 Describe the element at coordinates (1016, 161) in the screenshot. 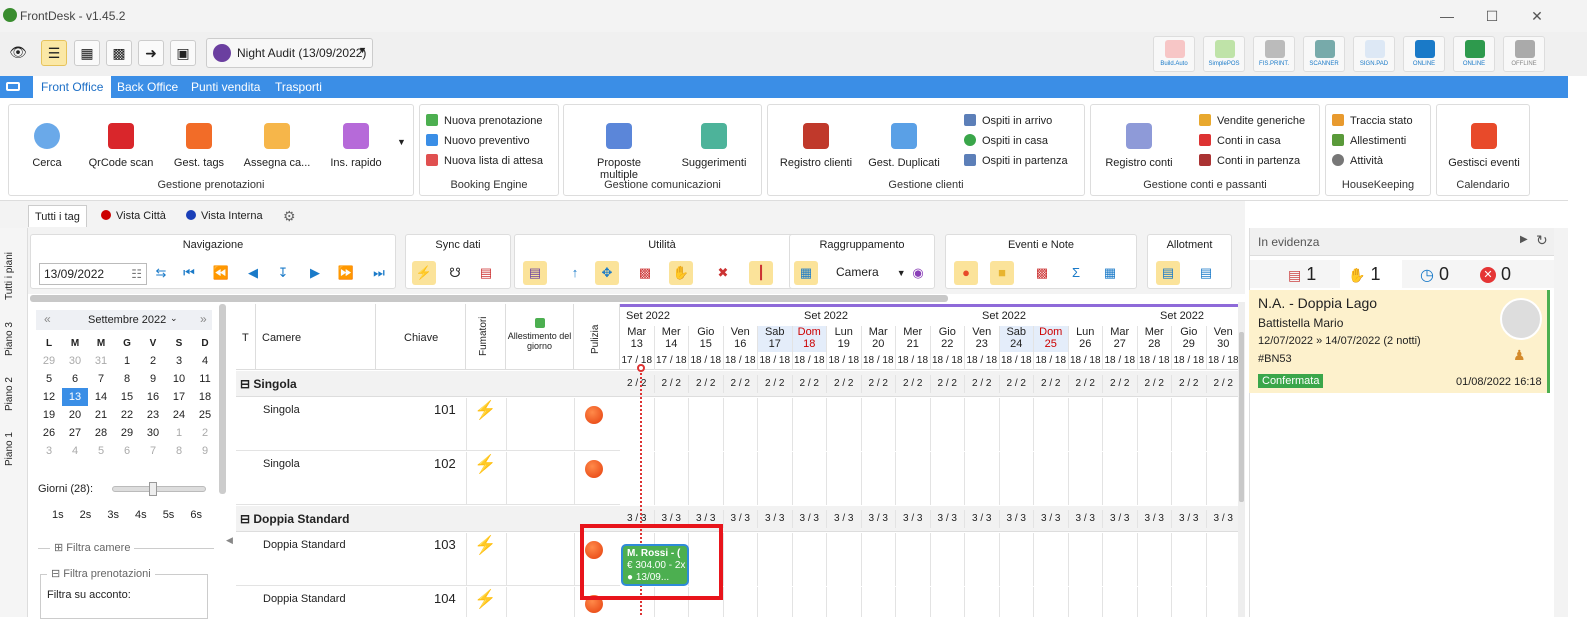

I see `ospiti-partenza-item: Ospiti in partenza` at that location.